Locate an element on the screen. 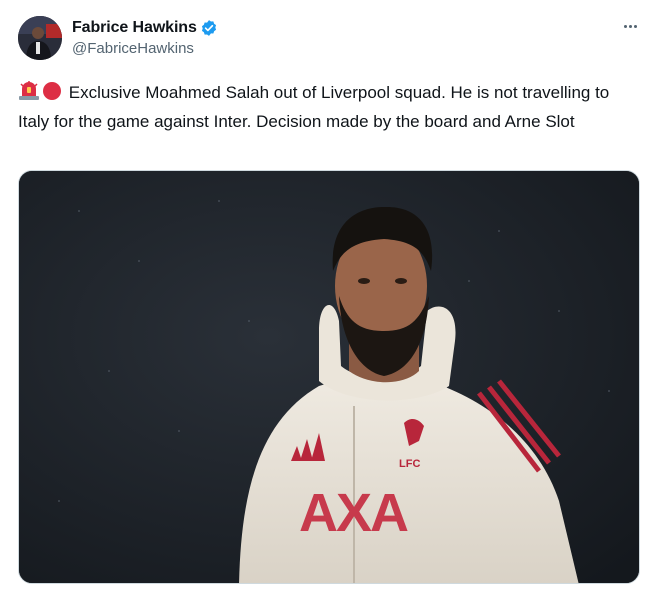  avatar is located at coordinates (40, 38).